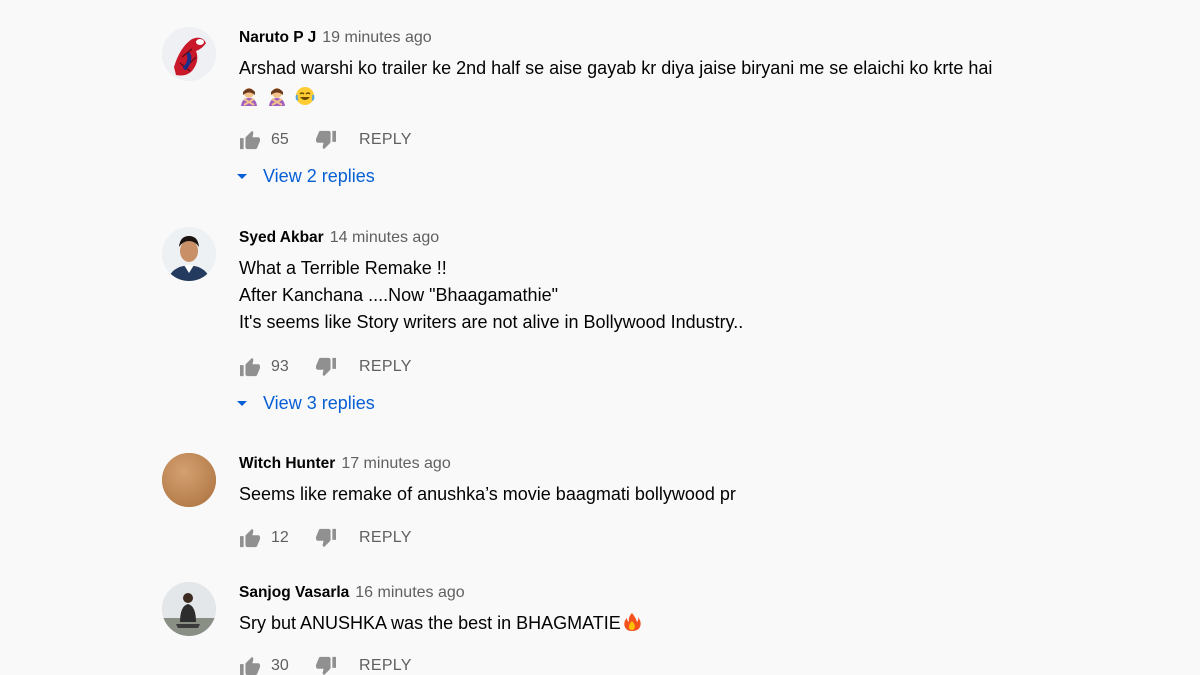 This screenshot has width=1200, height=675. Describe the element at coordinates (287, 463) in the screenshot. I see `author-name: Witch Hunter` at that location.